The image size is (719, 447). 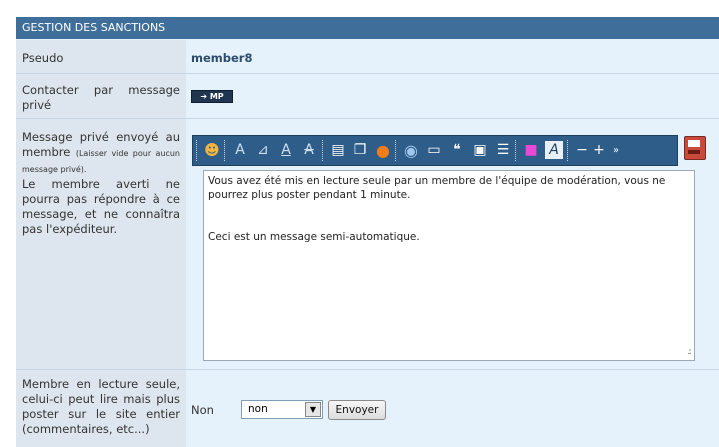 What do you see at coordinates (43, 58) in the screenshot?
I see `pseudo-label: Pseudo` at bounding box center [43, 58].